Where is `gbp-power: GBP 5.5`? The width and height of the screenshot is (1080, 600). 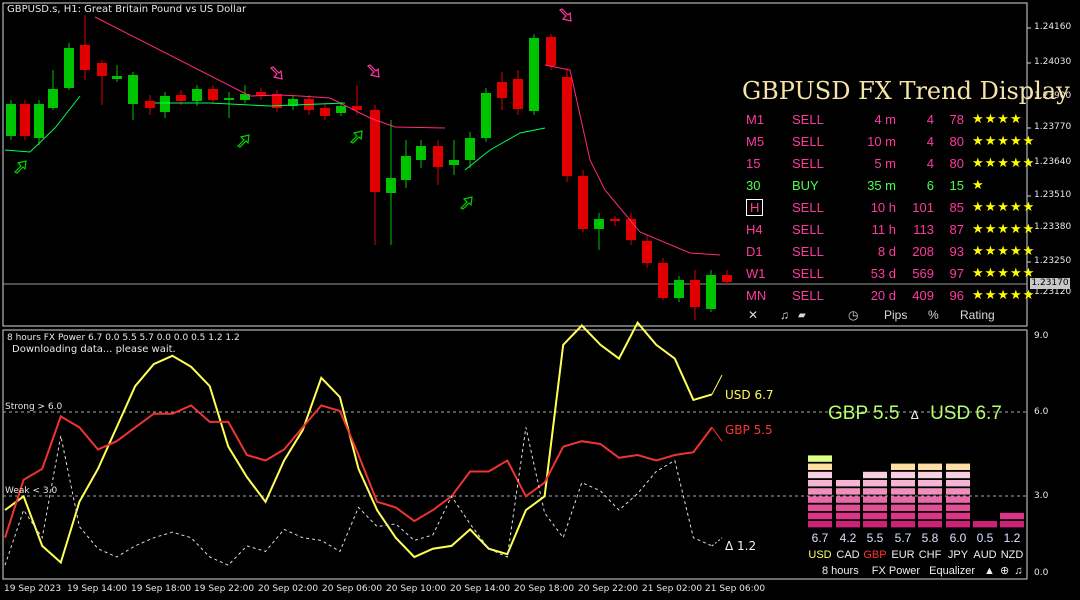 gbp-power: GBP 5.5 is located at coordinates (864, 413).